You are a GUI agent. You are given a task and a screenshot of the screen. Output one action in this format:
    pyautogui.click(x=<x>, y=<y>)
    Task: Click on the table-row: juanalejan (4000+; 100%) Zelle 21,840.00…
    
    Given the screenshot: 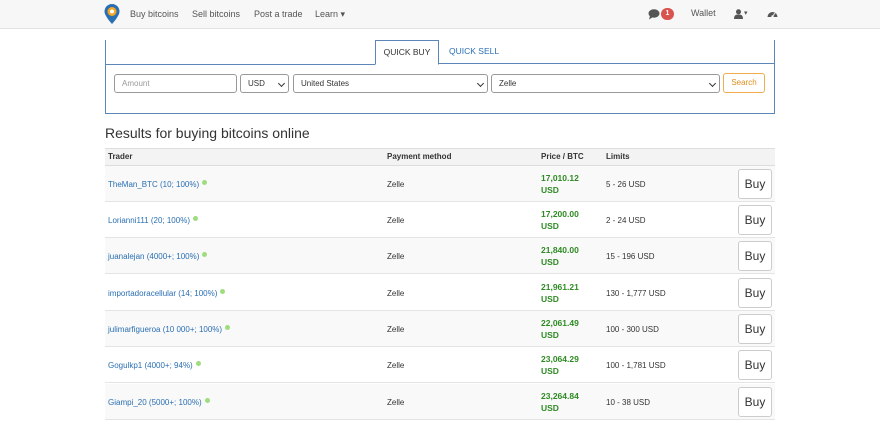 What is the action you would take?
    pyautogui.click(x=440, y=256)
    